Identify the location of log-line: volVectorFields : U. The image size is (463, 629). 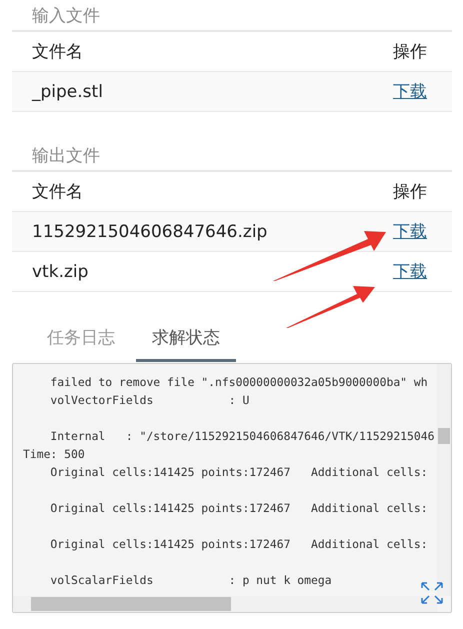
(149, 400).